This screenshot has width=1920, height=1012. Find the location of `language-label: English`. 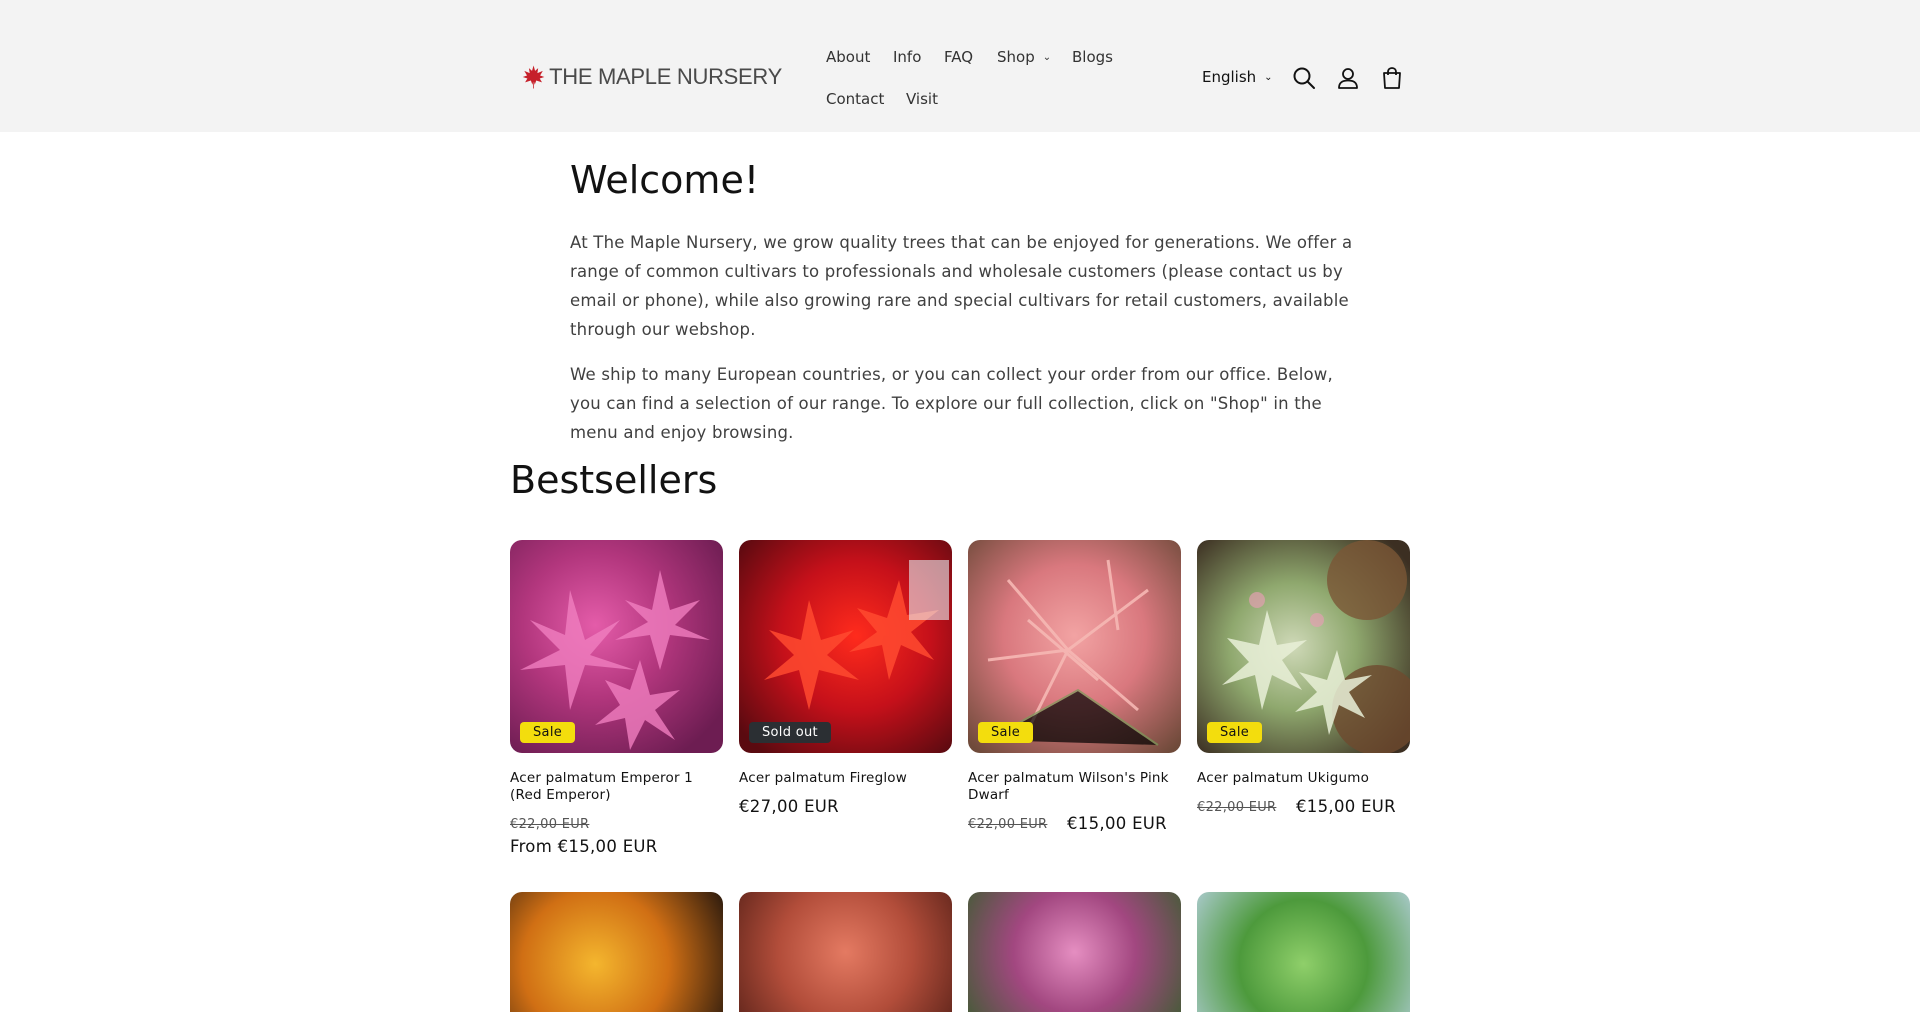

language-label: English is located at coordinates (1229, 77).